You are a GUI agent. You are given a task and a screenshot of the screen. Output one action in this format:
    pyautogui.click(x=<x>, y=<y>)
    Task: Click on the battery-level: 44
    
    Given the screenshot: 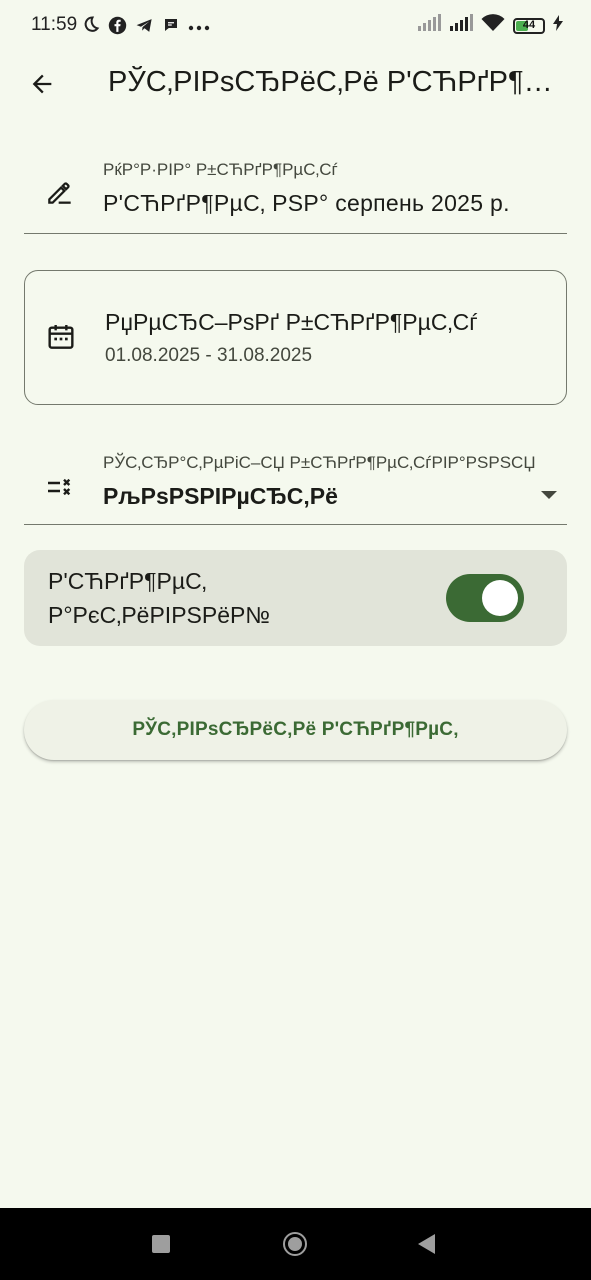 What is the action you would take?
    pyautogui.click(x=529, y=24)
    